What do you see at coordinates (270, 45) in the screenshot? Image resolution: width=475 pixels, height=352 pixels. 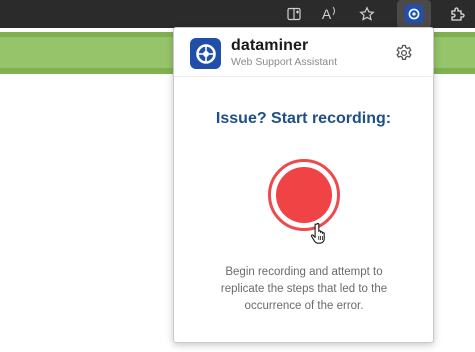 I see `brand-name: dataminer` at bounding box center [270, 45].